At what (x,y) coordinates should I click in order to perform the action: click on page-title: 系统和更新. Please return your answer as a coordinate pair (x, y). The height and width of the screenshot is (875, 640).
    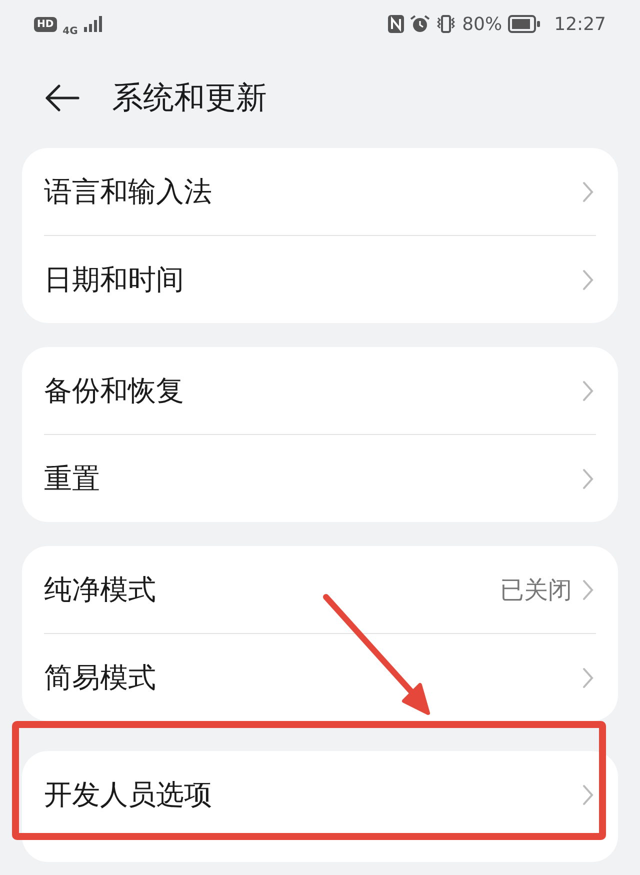
    Looking at the image, I should click on (189, 98).